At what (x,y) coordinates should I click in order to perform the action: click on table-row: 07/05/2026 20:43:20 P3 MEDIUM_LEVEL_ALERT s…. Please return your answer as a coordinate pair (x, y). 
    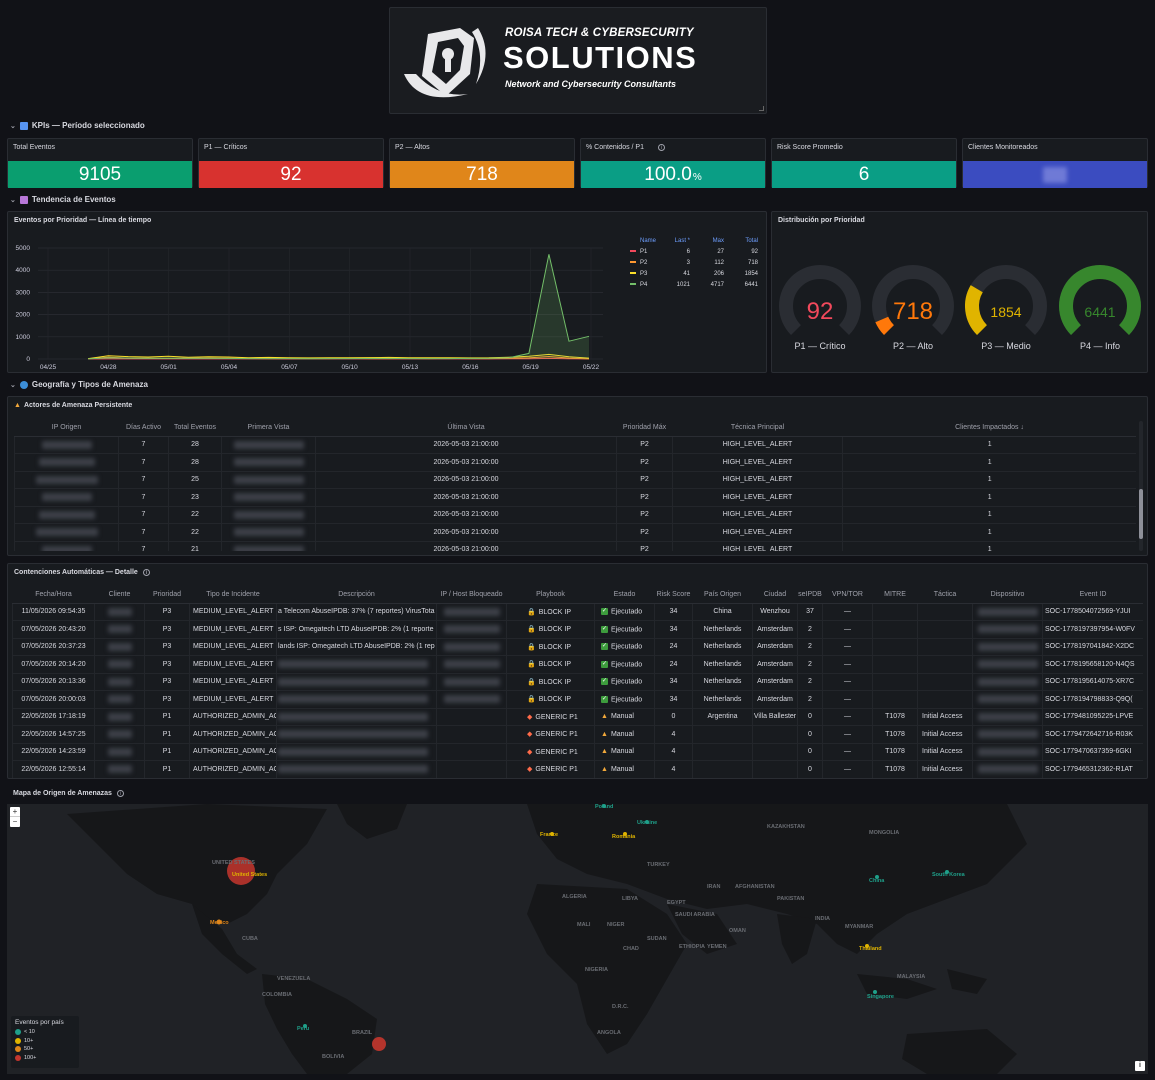
    Looking at the image, I should click on (577, 629).